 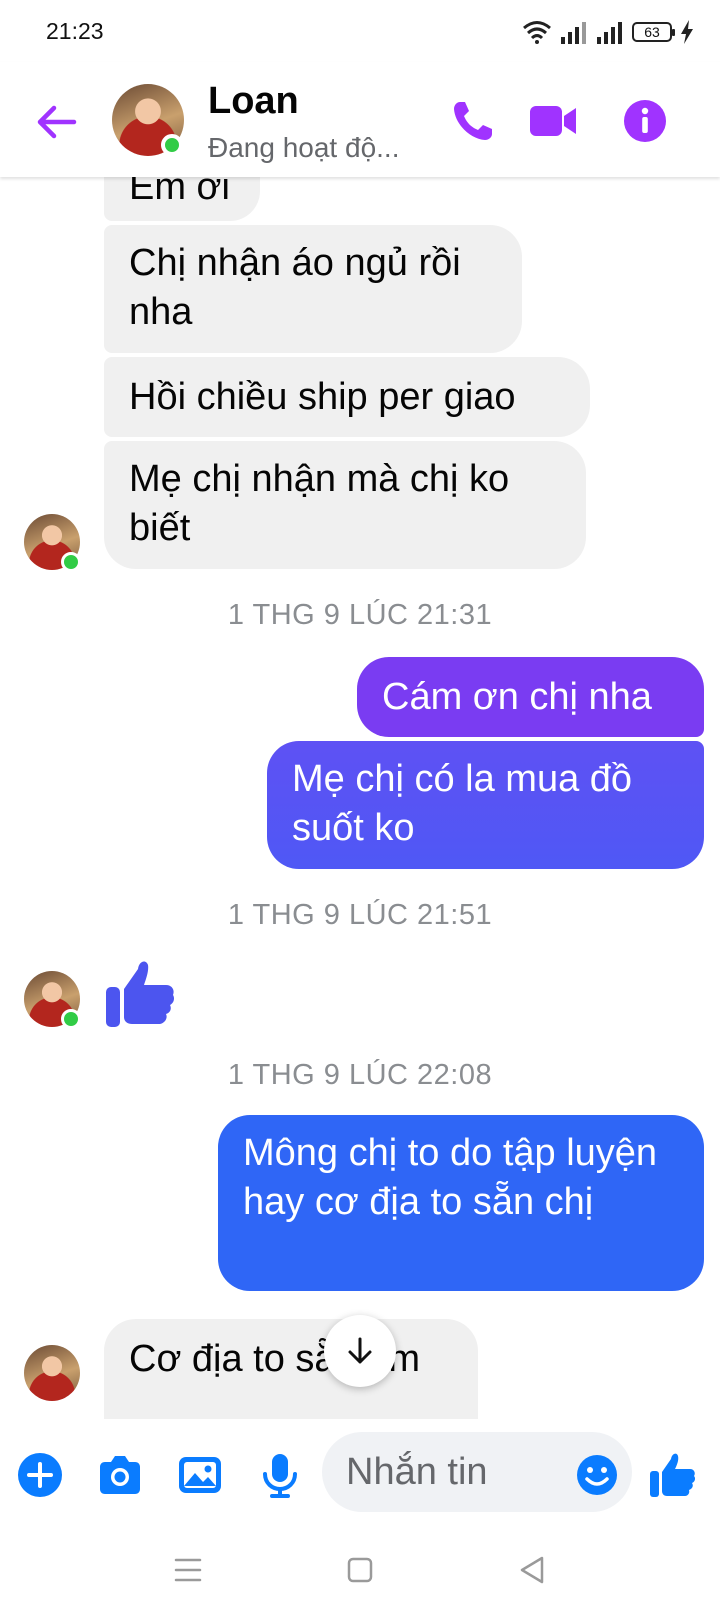 I want to click on message-composer, so click(x=360, y=1475).